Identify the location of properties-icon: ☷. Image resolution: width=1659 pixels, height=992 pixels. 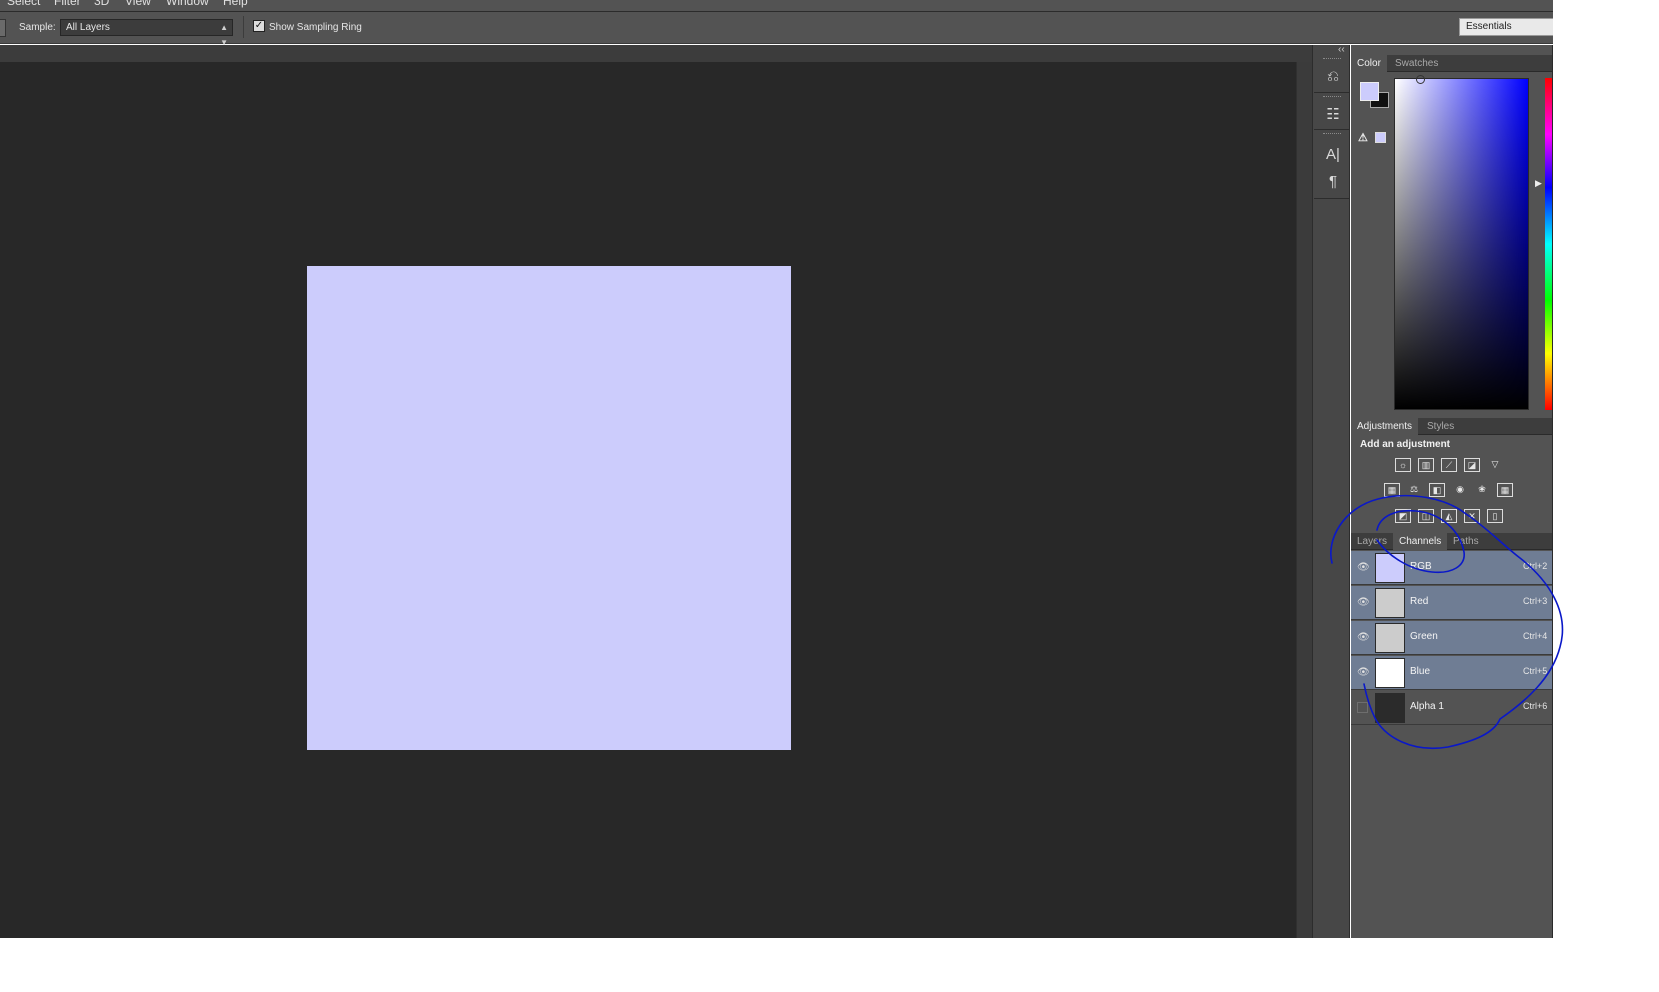
(1333, 115).